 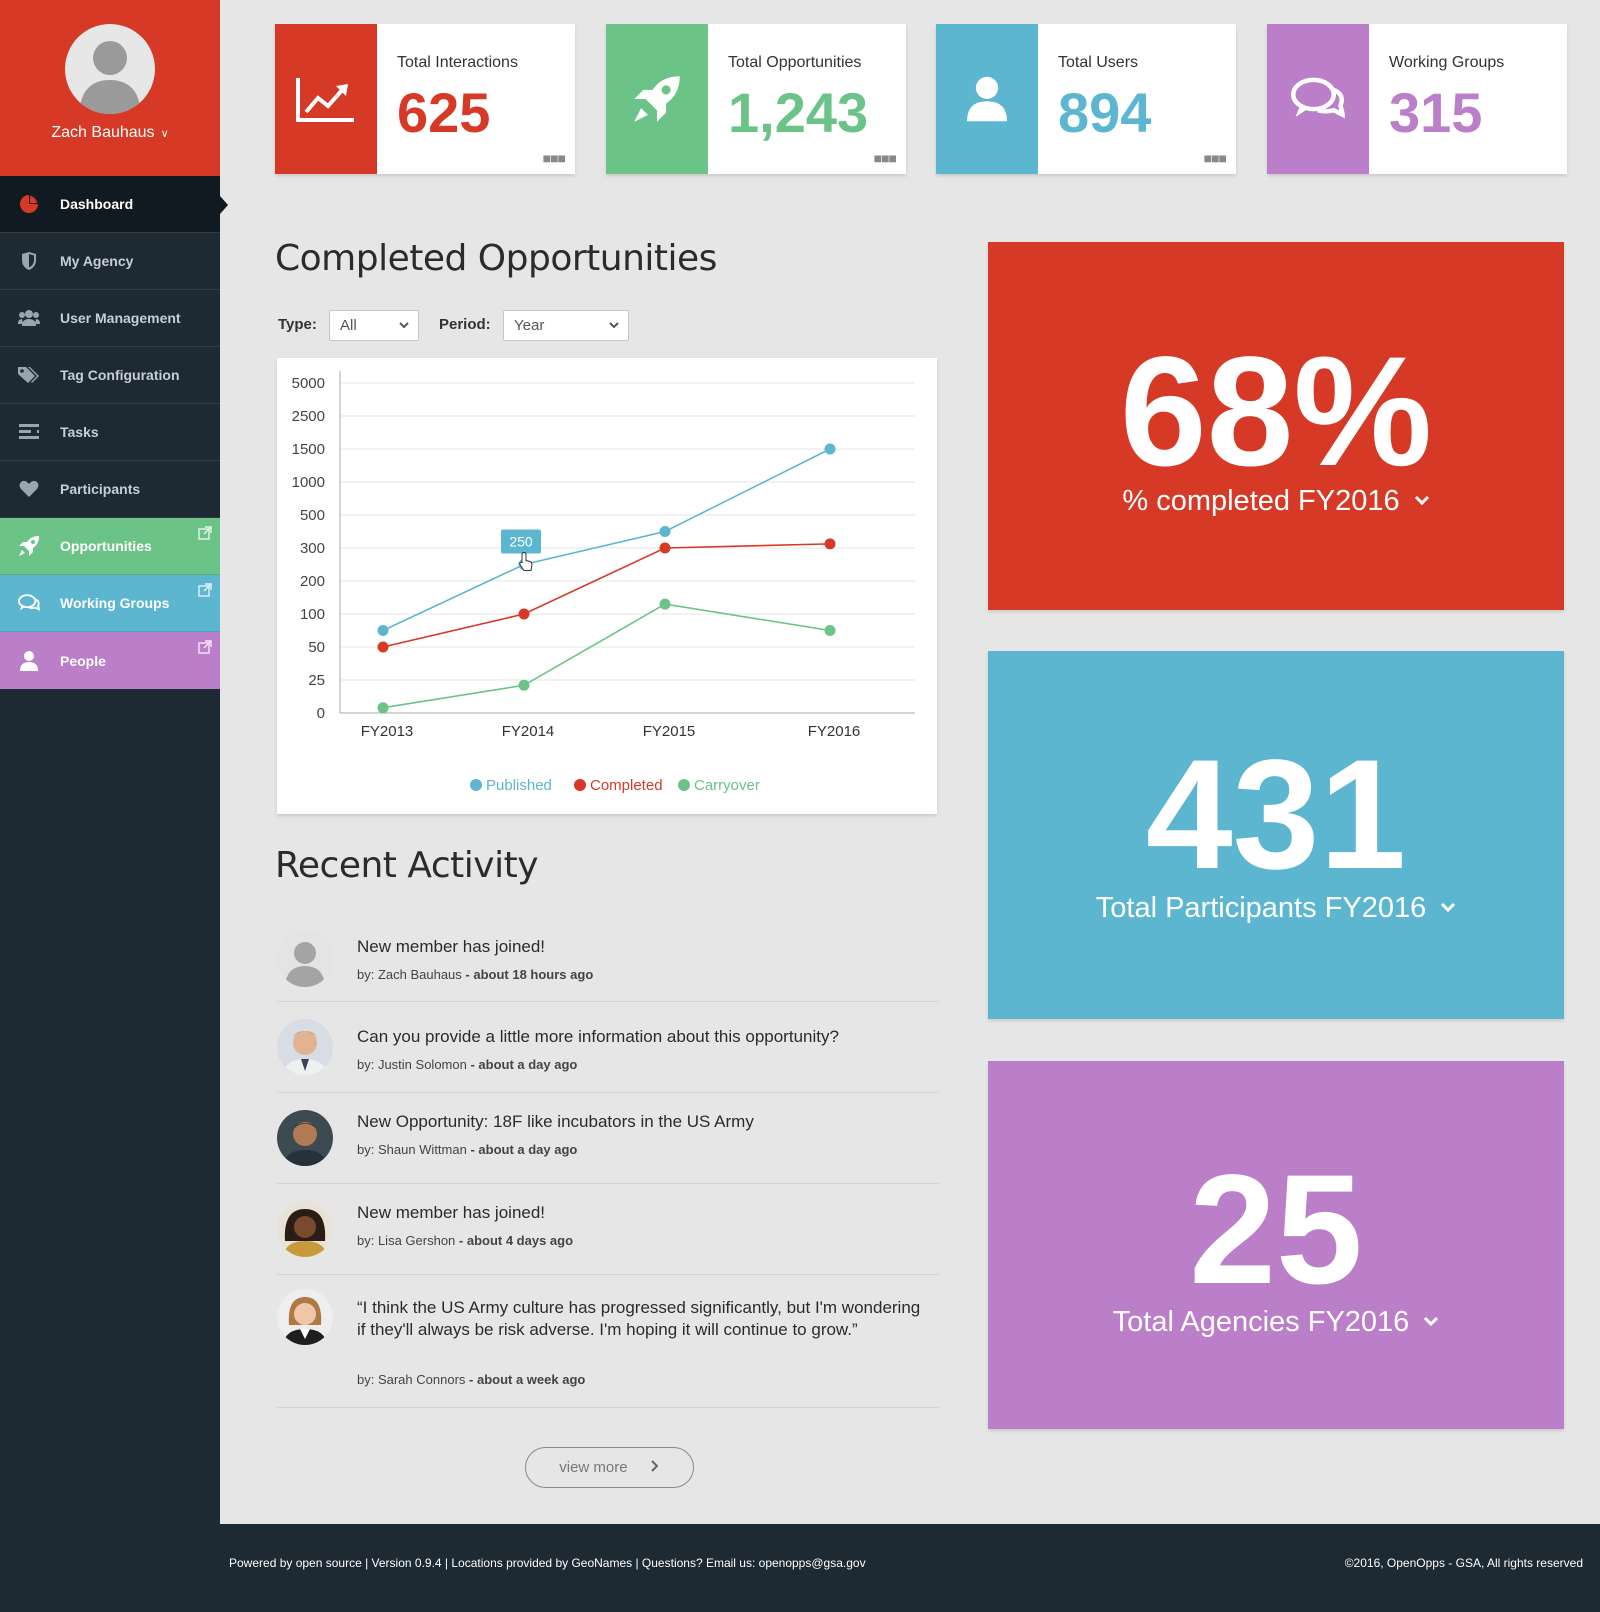 What do you see at coordinates (110, 546) in the screenshot?
I see `sidebar-item-opportunities: Opportunities` at bounding box center [110, 546].